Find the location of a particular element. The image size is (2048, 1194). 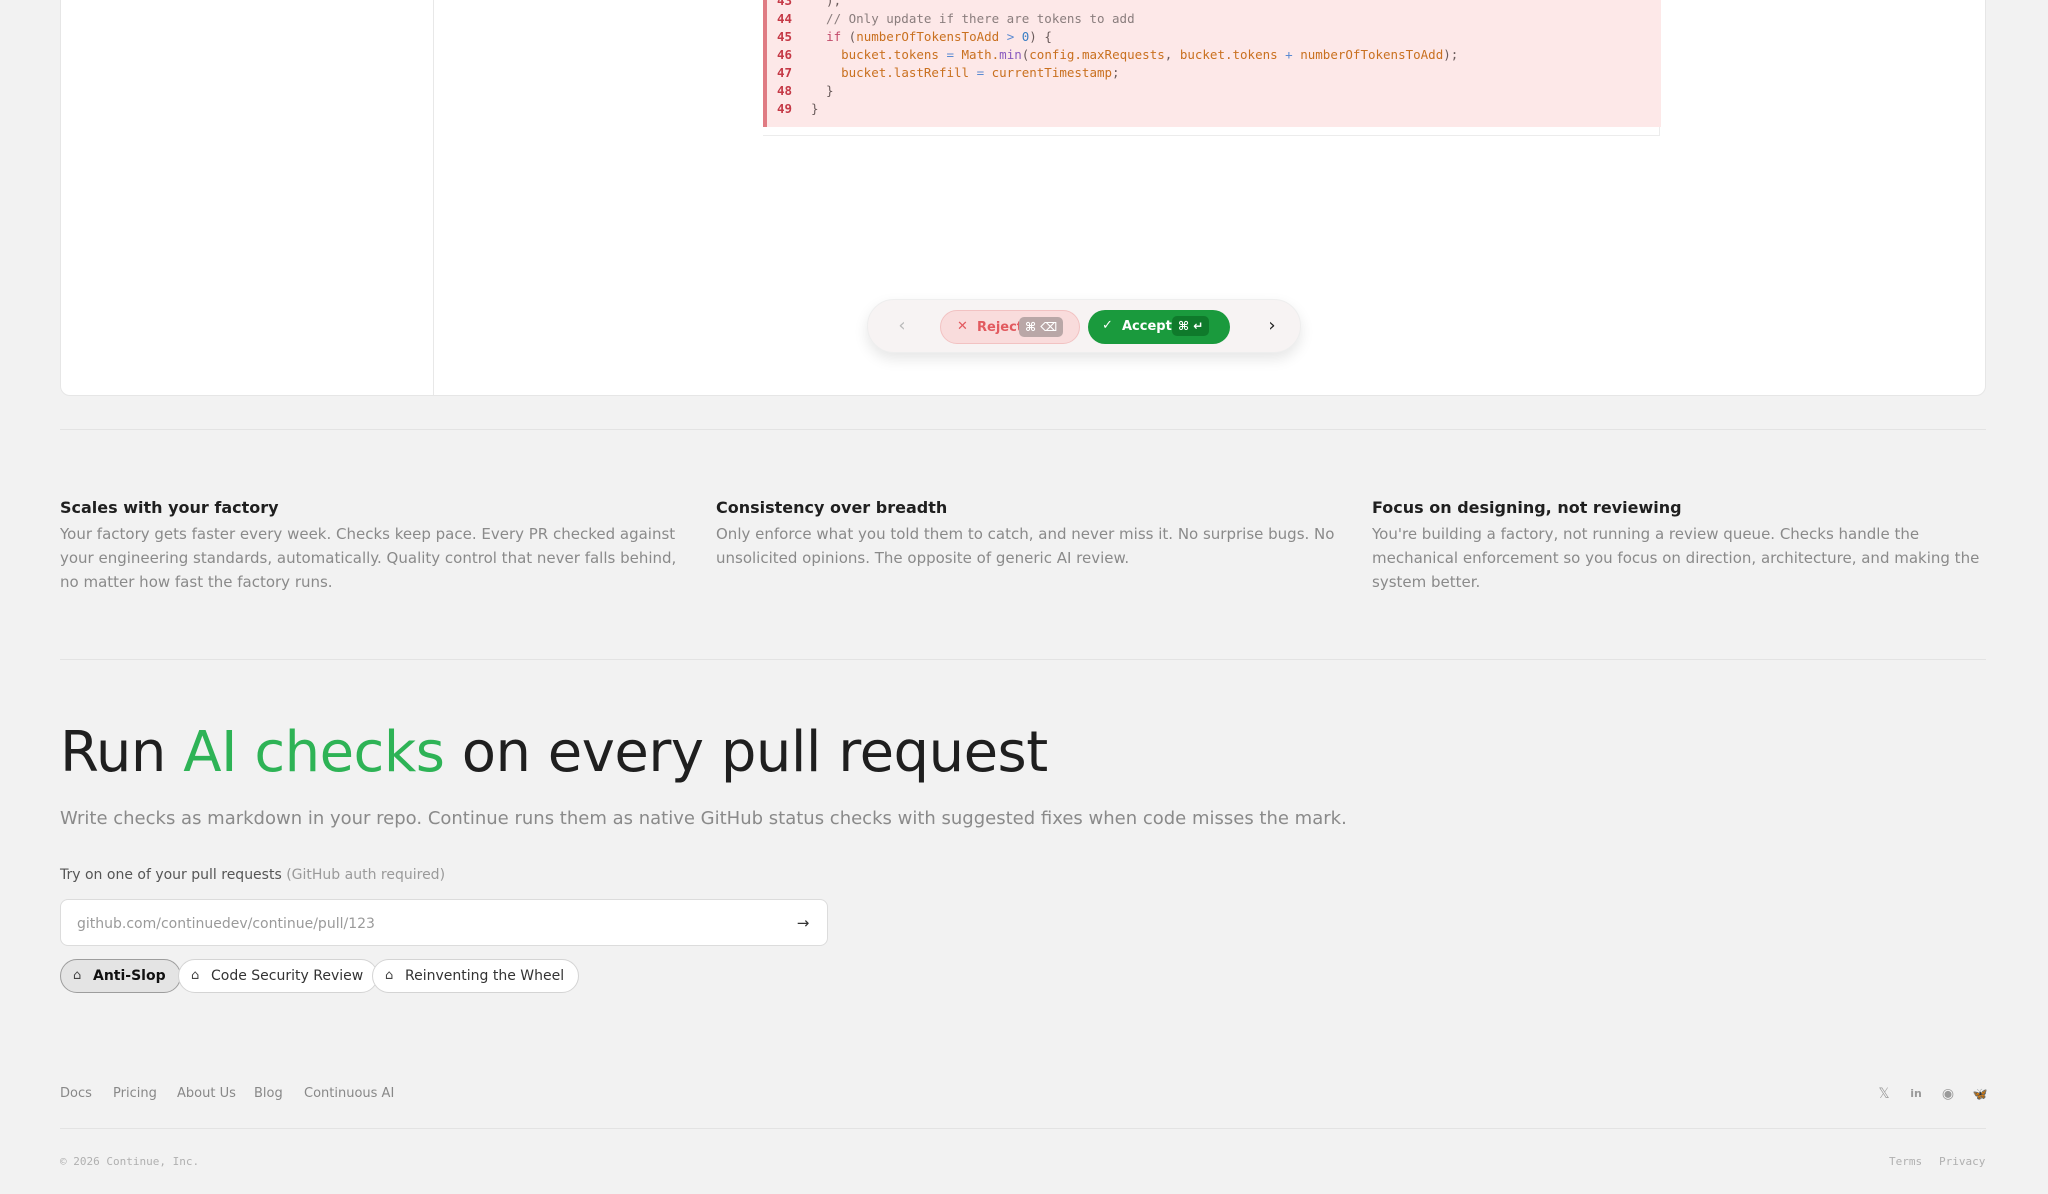

x-icon: 𝕏 is located at coordinates (1884, 1094).